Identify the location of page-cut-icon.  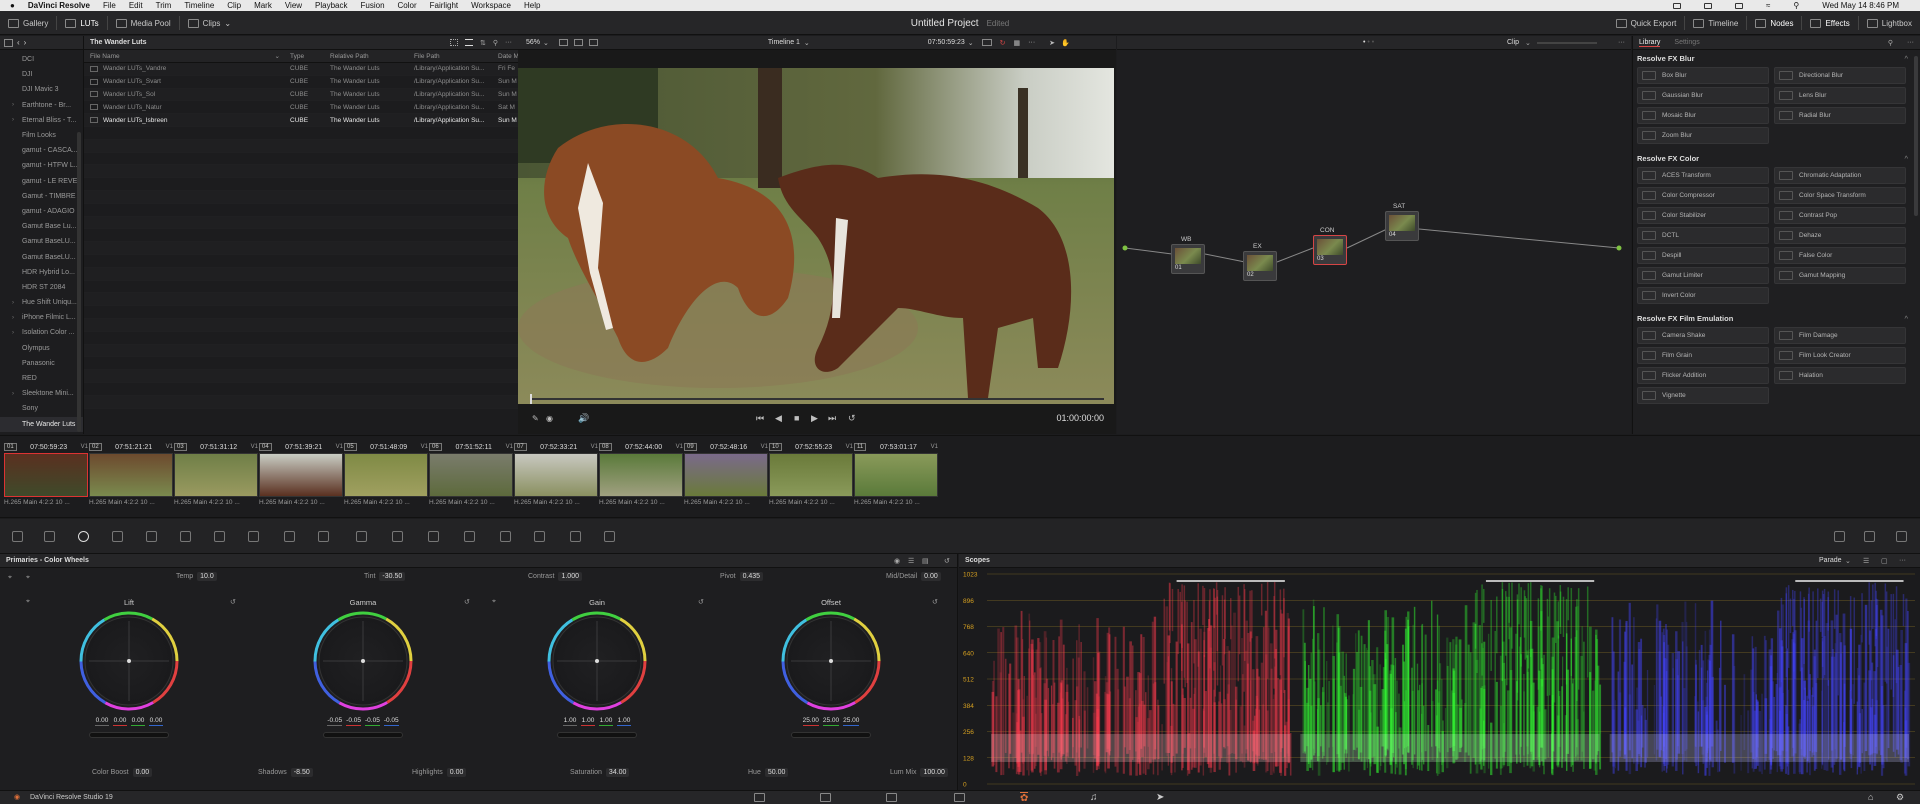
(825, 797).